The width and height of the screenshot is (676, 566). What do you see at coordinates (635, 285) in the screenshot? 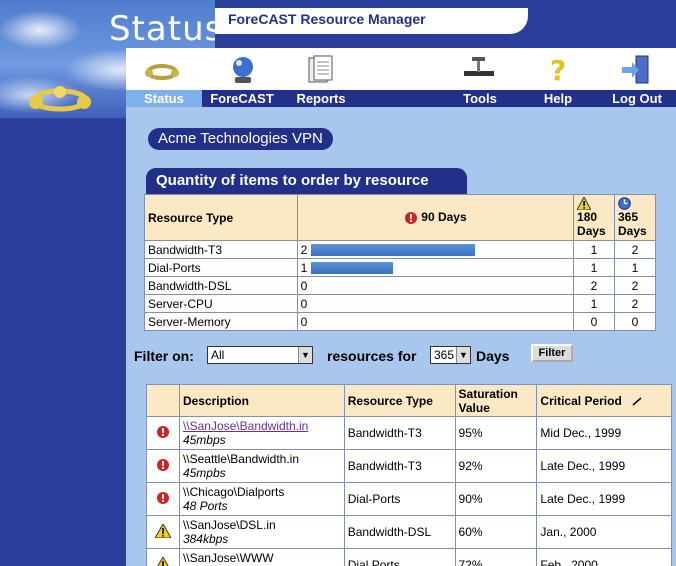
I see `days-365-cell: 2` at bounding box center [635, 285].